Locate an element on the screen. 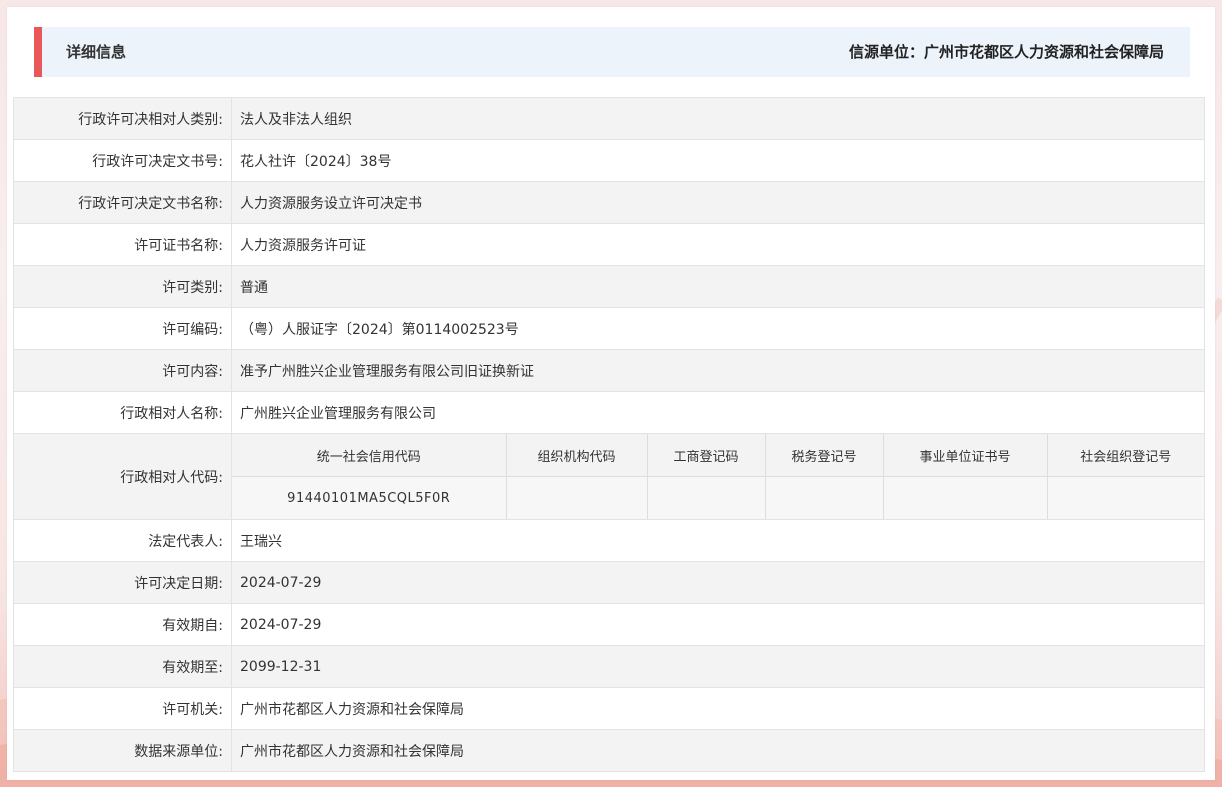 Image resolution: width=1222 pixels, height=787 pixels. table-row: 许可编码: （粤）人服证字〔2024〕第0114002523号 is located at coordinates (609, 328).